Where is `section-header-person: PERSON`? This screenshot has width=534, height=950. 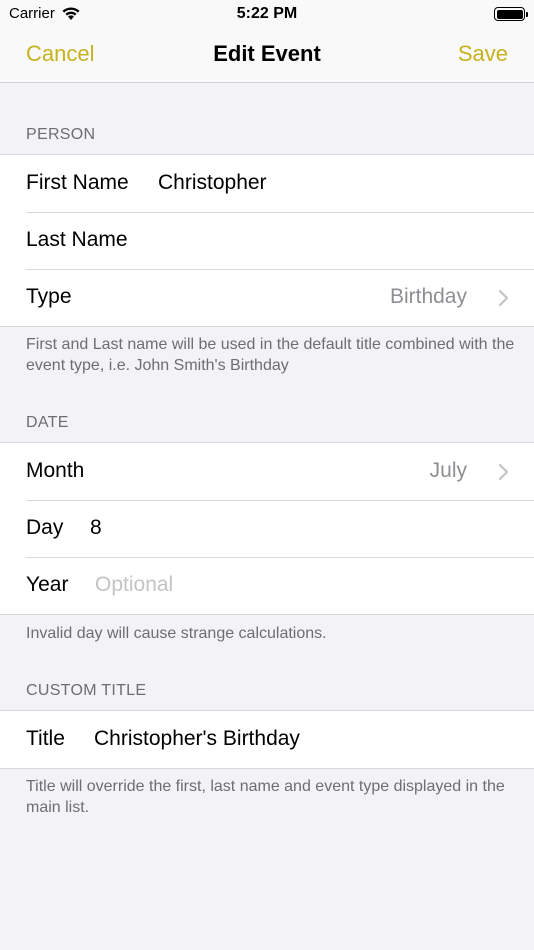
section-header-person: PERSON is located at coordinates (61, 134).